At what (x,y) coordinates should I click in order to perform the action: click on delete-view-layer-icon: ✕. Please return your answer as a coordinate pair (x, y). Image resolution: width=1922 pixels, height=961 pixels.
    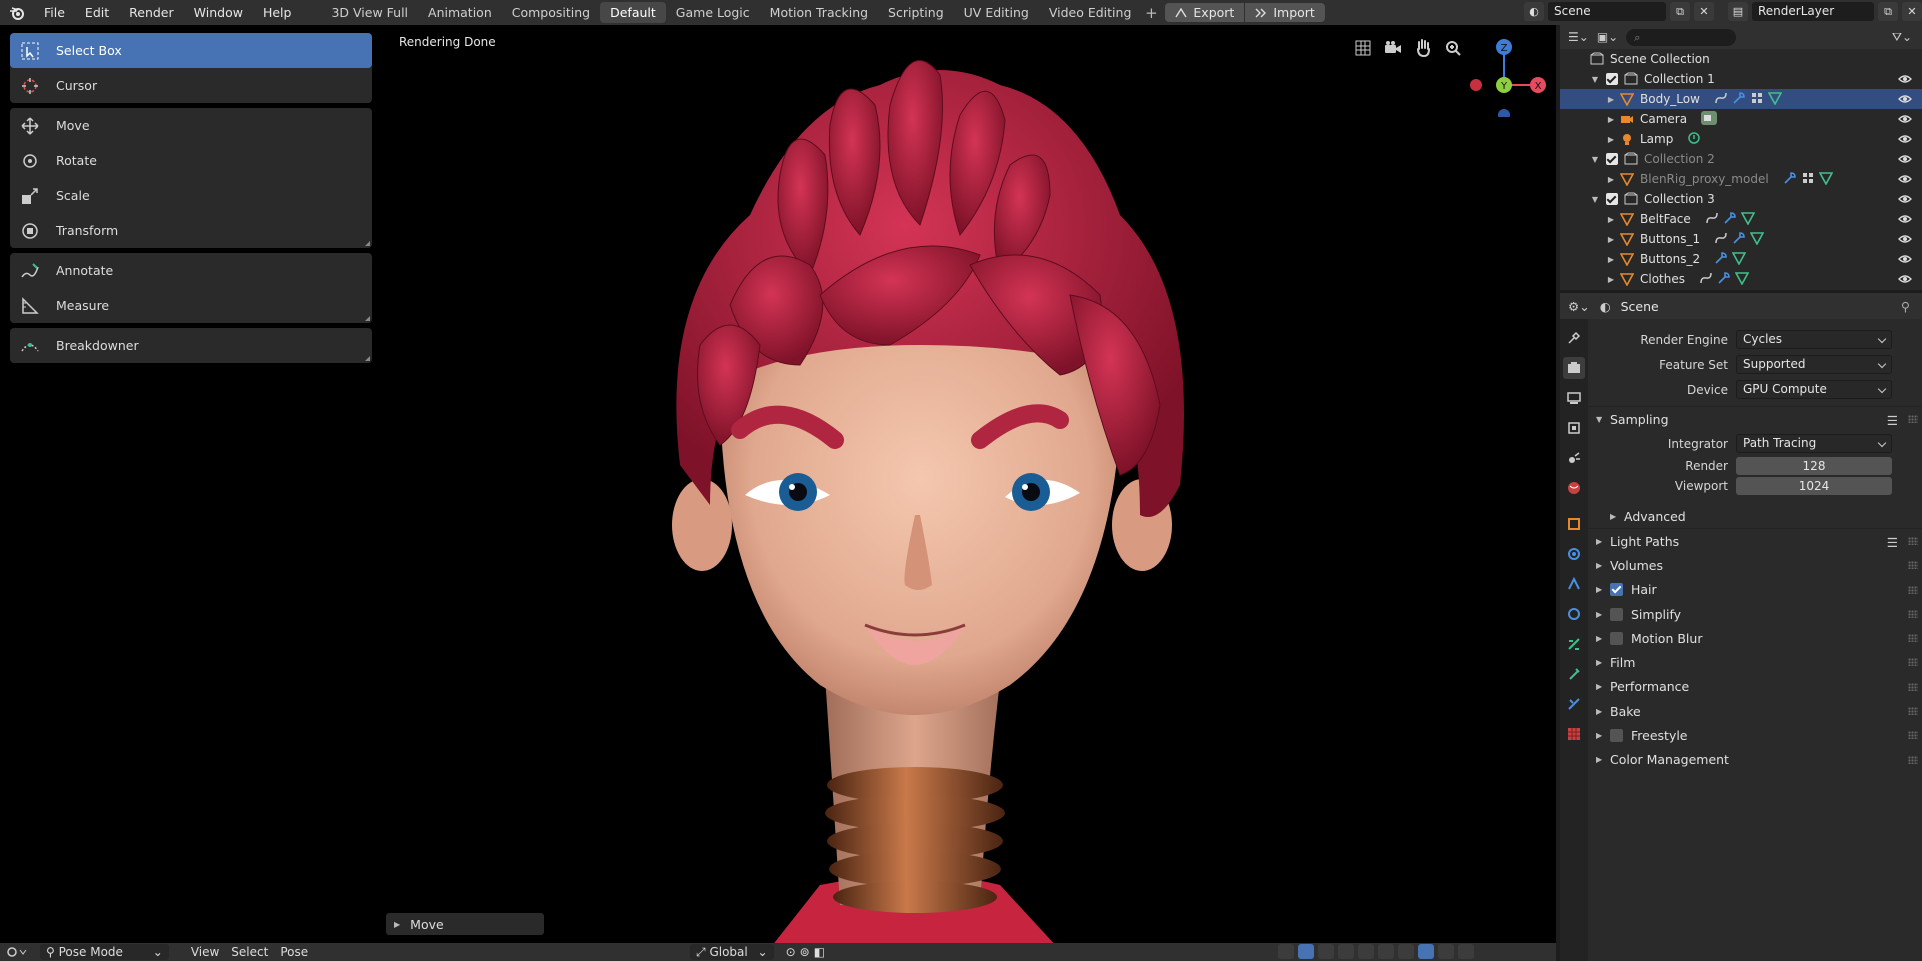
    Looking at the image, I should click on (1912, 11).